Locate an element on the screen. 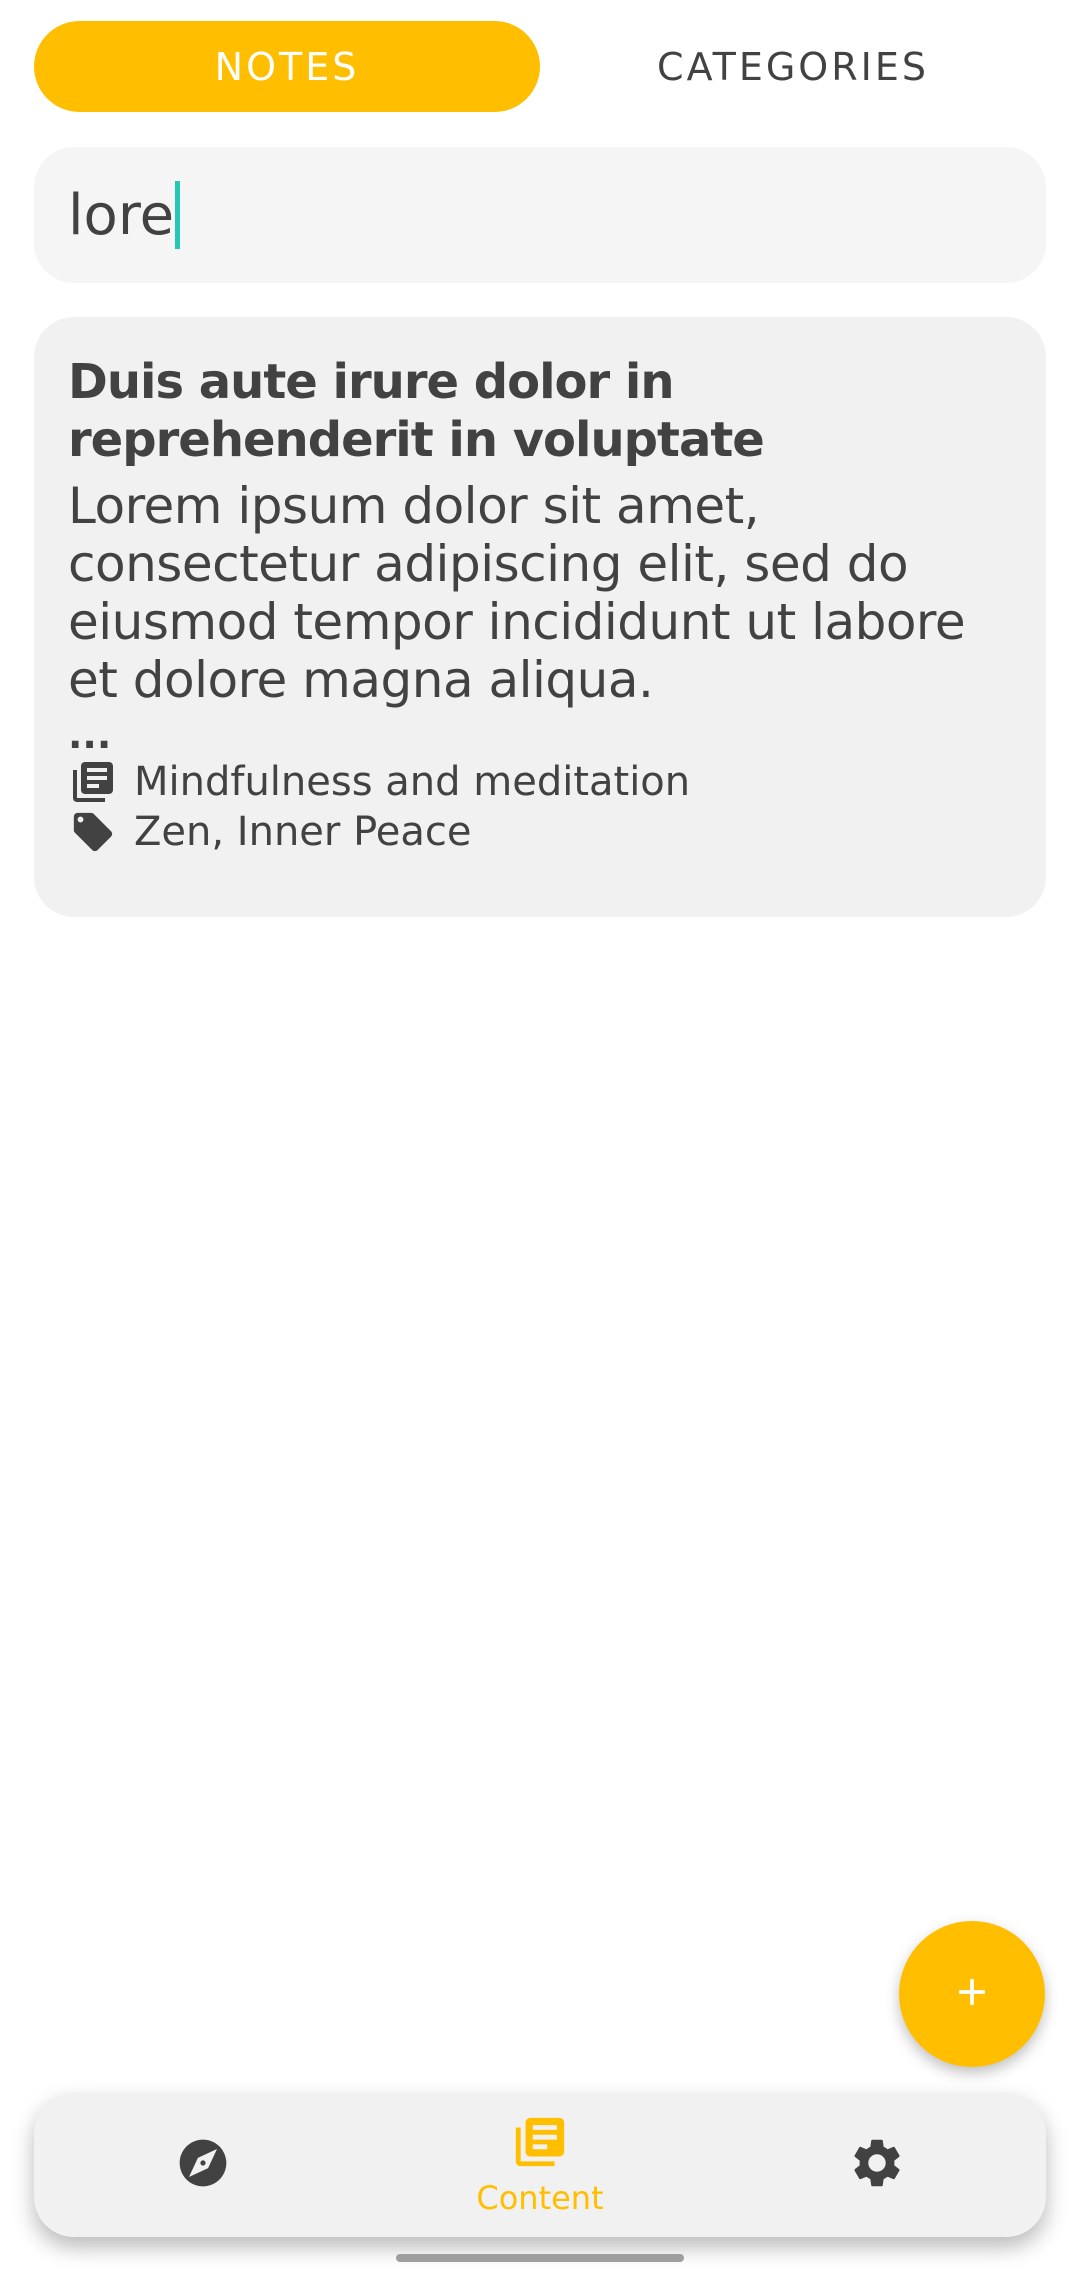 This screenshot has width=1080, height=2278. top-tab-bar: NOTES CATEGORIES is located at coordinates (540, 66).